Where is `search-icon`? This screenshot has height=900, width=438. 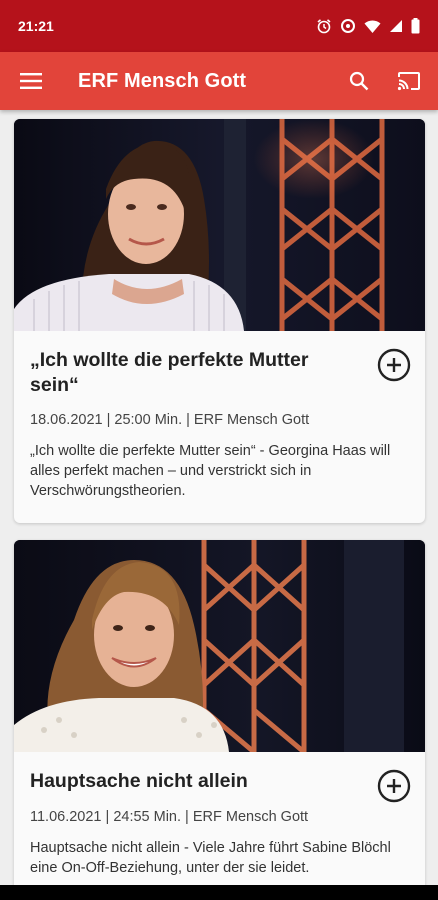 search-icon is located at coordinates (359, 81).